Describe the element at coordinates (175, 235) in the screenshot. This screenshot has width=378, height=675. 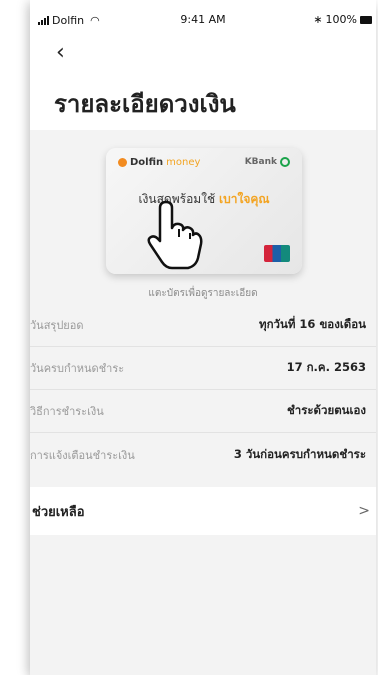
I see `tap-hand-icon` at that location.